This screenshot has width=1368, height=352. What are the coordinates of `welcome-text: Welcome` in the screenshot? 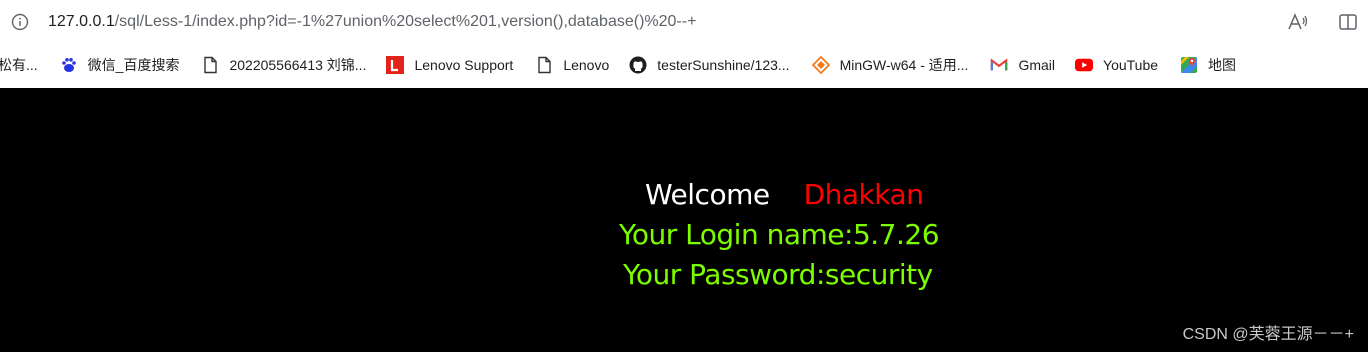 It's located at (707, 194).